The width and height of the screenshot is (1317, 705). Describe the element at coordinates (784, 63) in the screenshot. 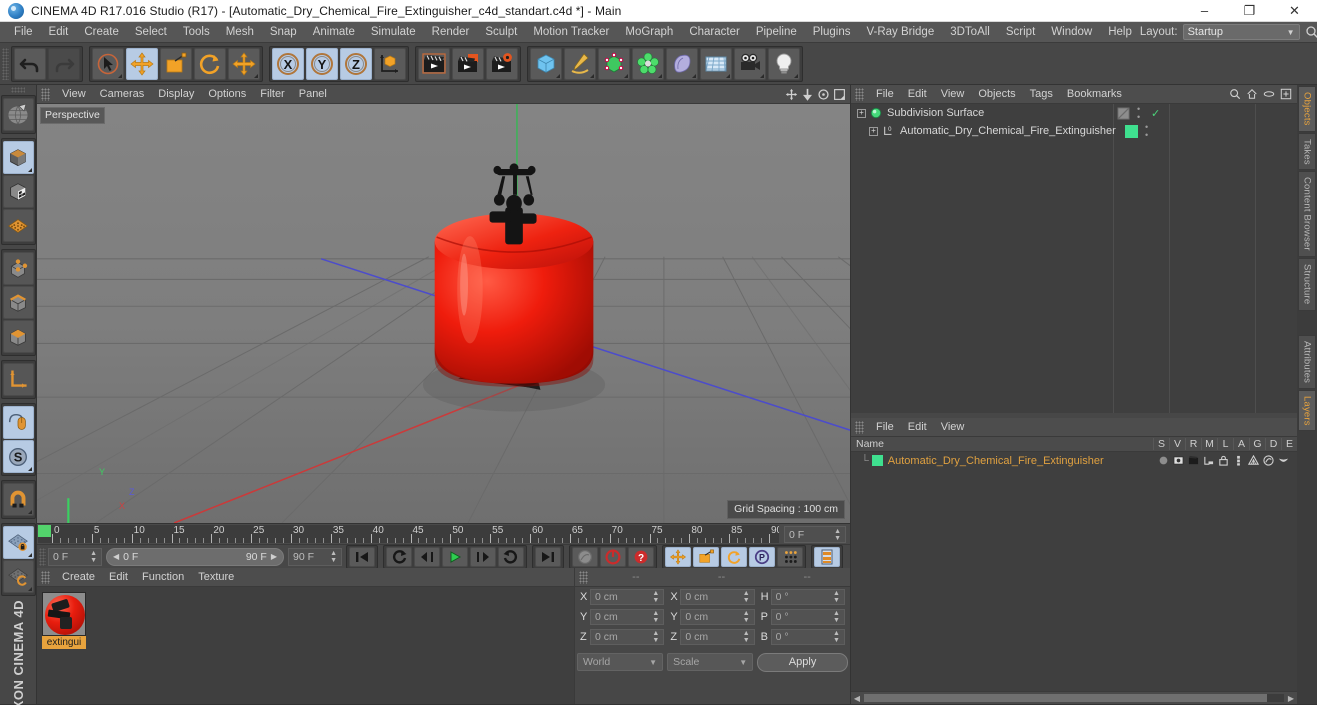

I see `add-light-object-button` at that location.